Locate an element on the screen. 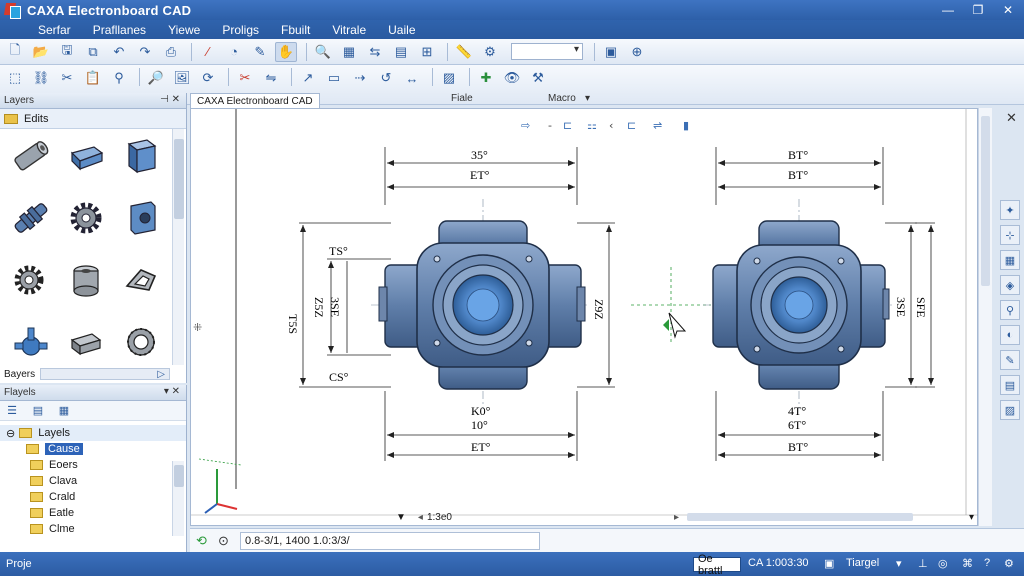  bushing-part-icon is located at coordinates (86, 280).